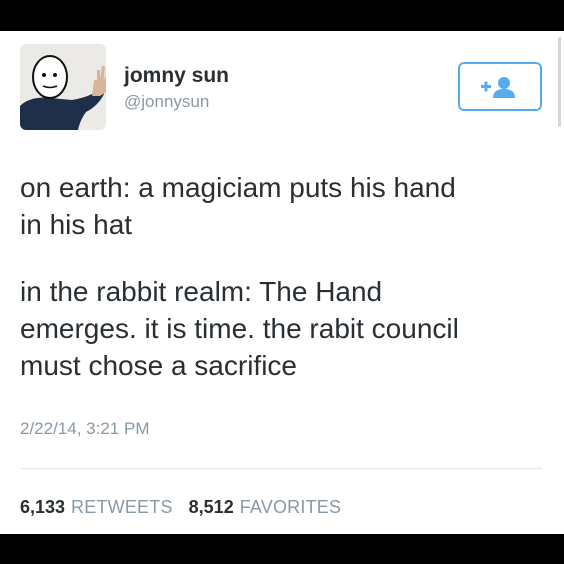  I want to click on follow-user-icon, so click(498, 87).